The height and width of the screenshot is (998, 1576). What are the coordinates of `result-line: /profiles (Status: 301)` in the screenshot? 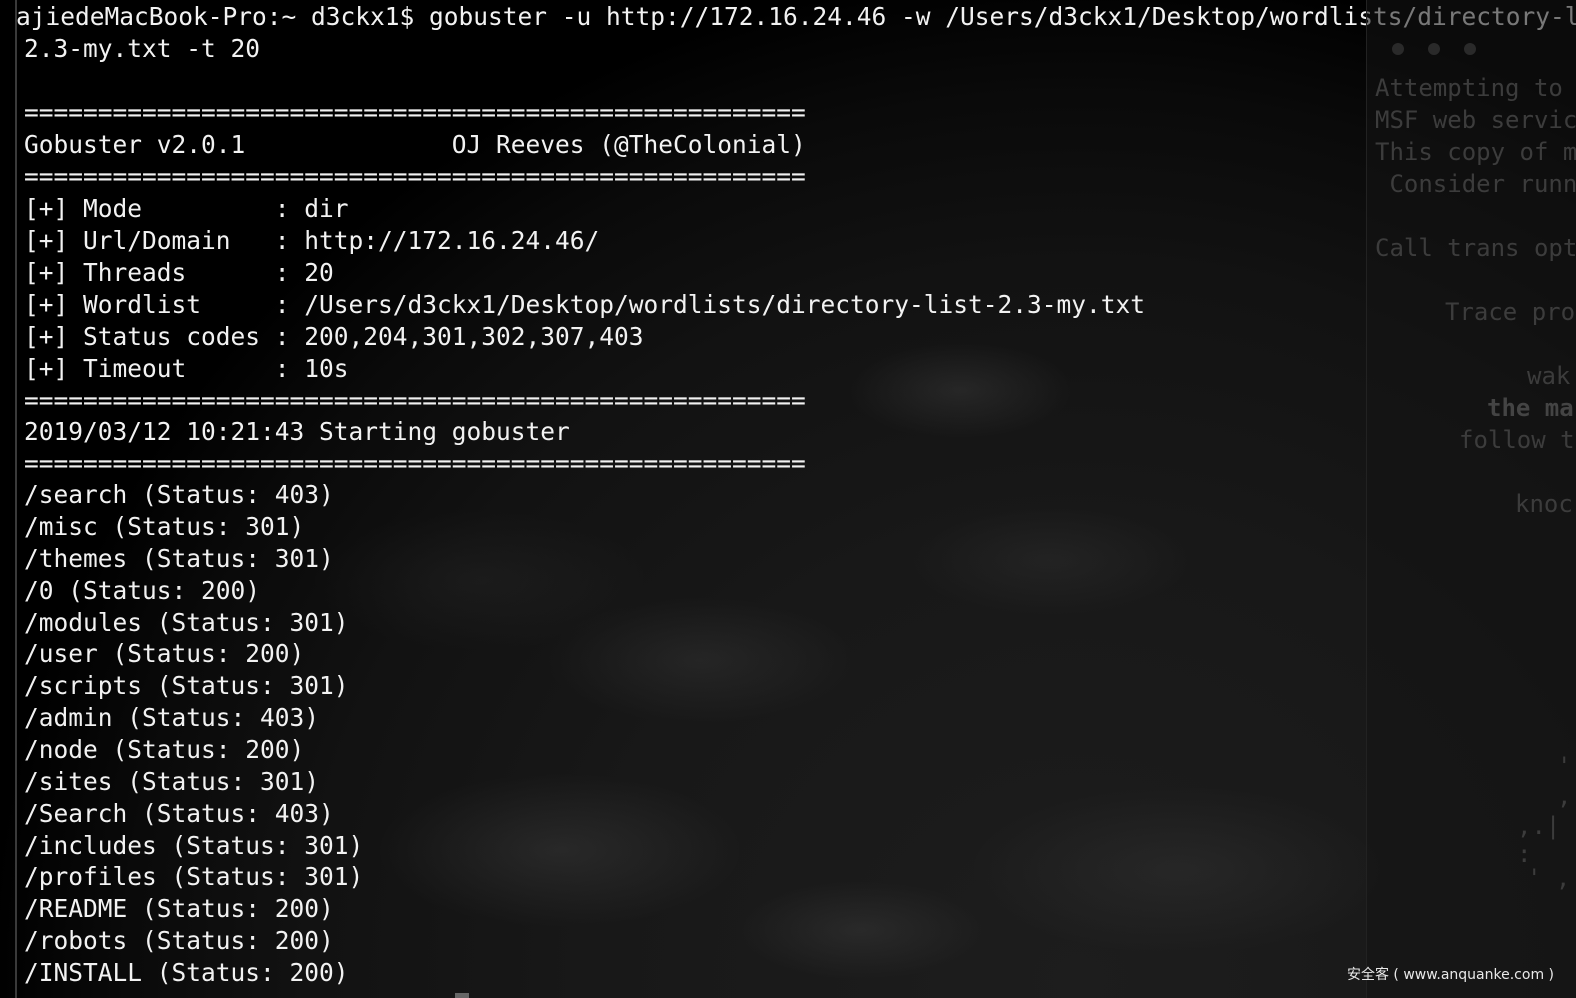 It's located at (194, 876).